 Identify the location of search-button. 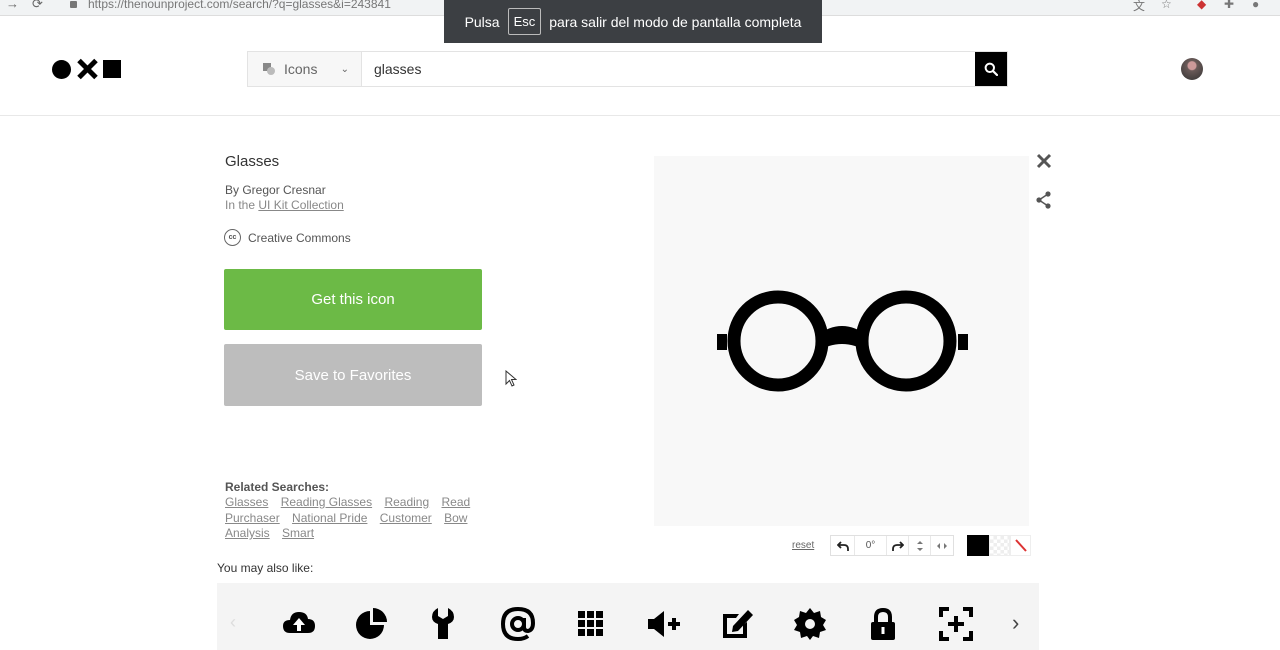
(991, 69).